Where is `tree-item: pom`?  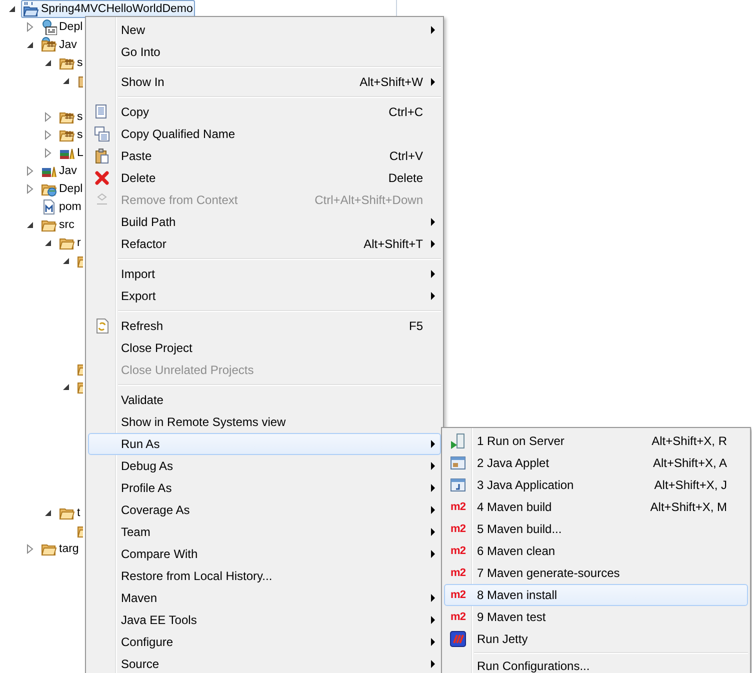
tree-item: pom is located at coordinates (61, 207).